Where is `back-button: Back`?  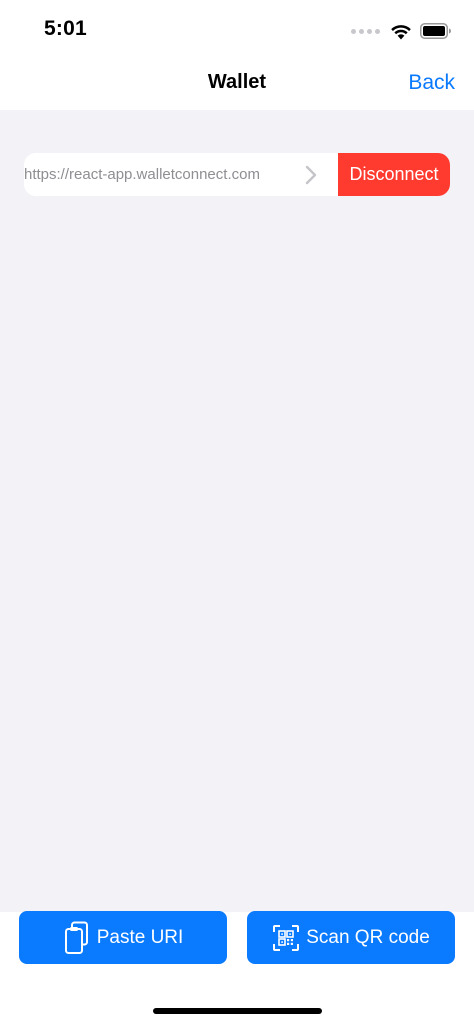 back-button: Back is located at coordinates (431, 83).